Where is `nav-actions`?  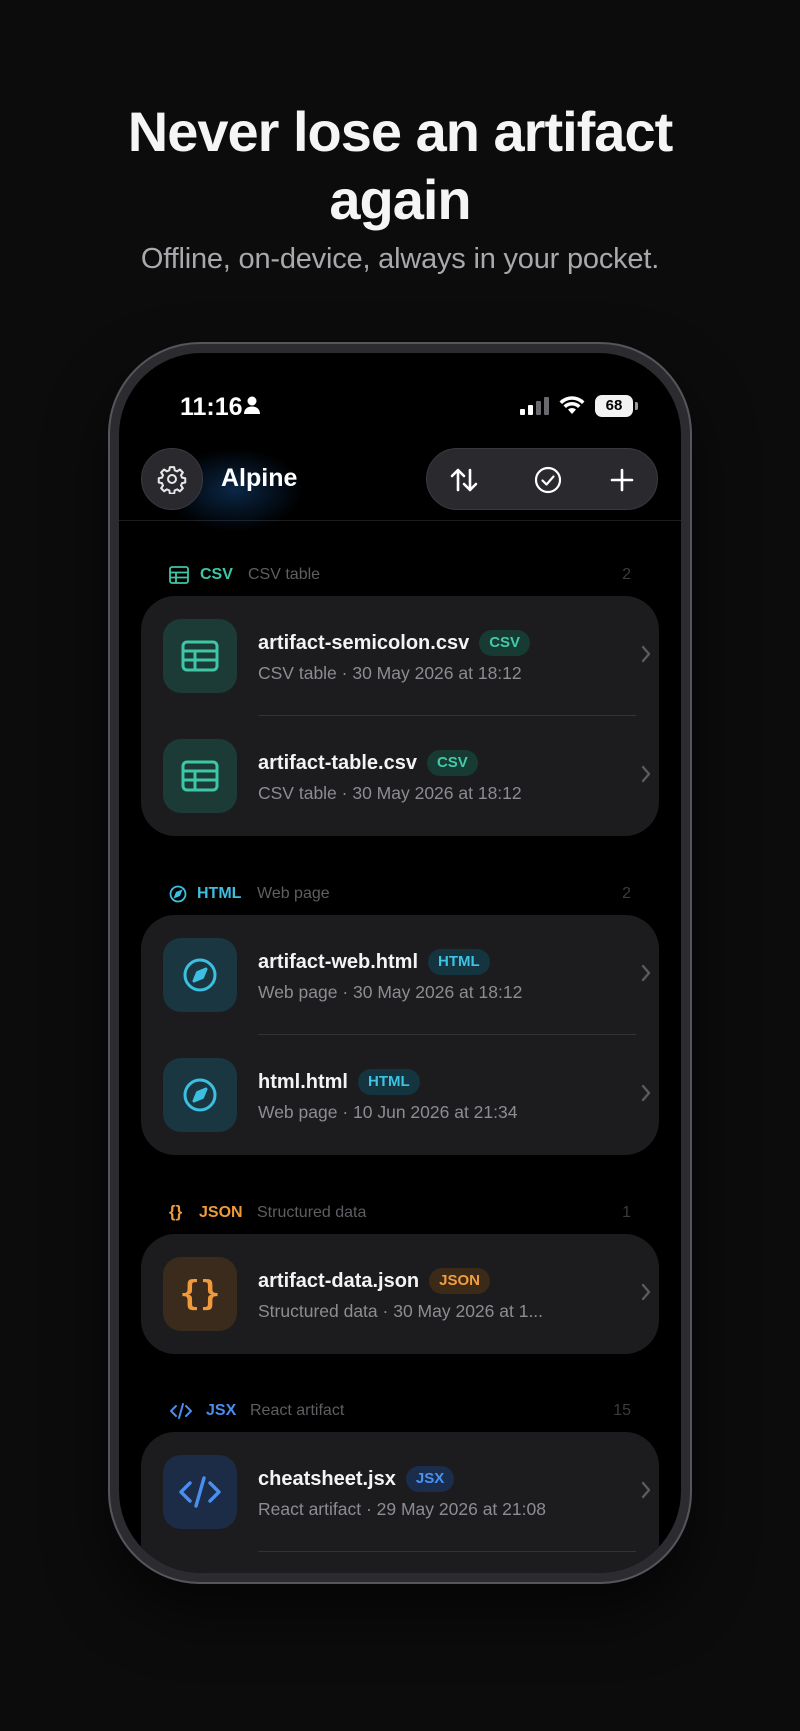
nav-actions is located at coordinates (542, 479).